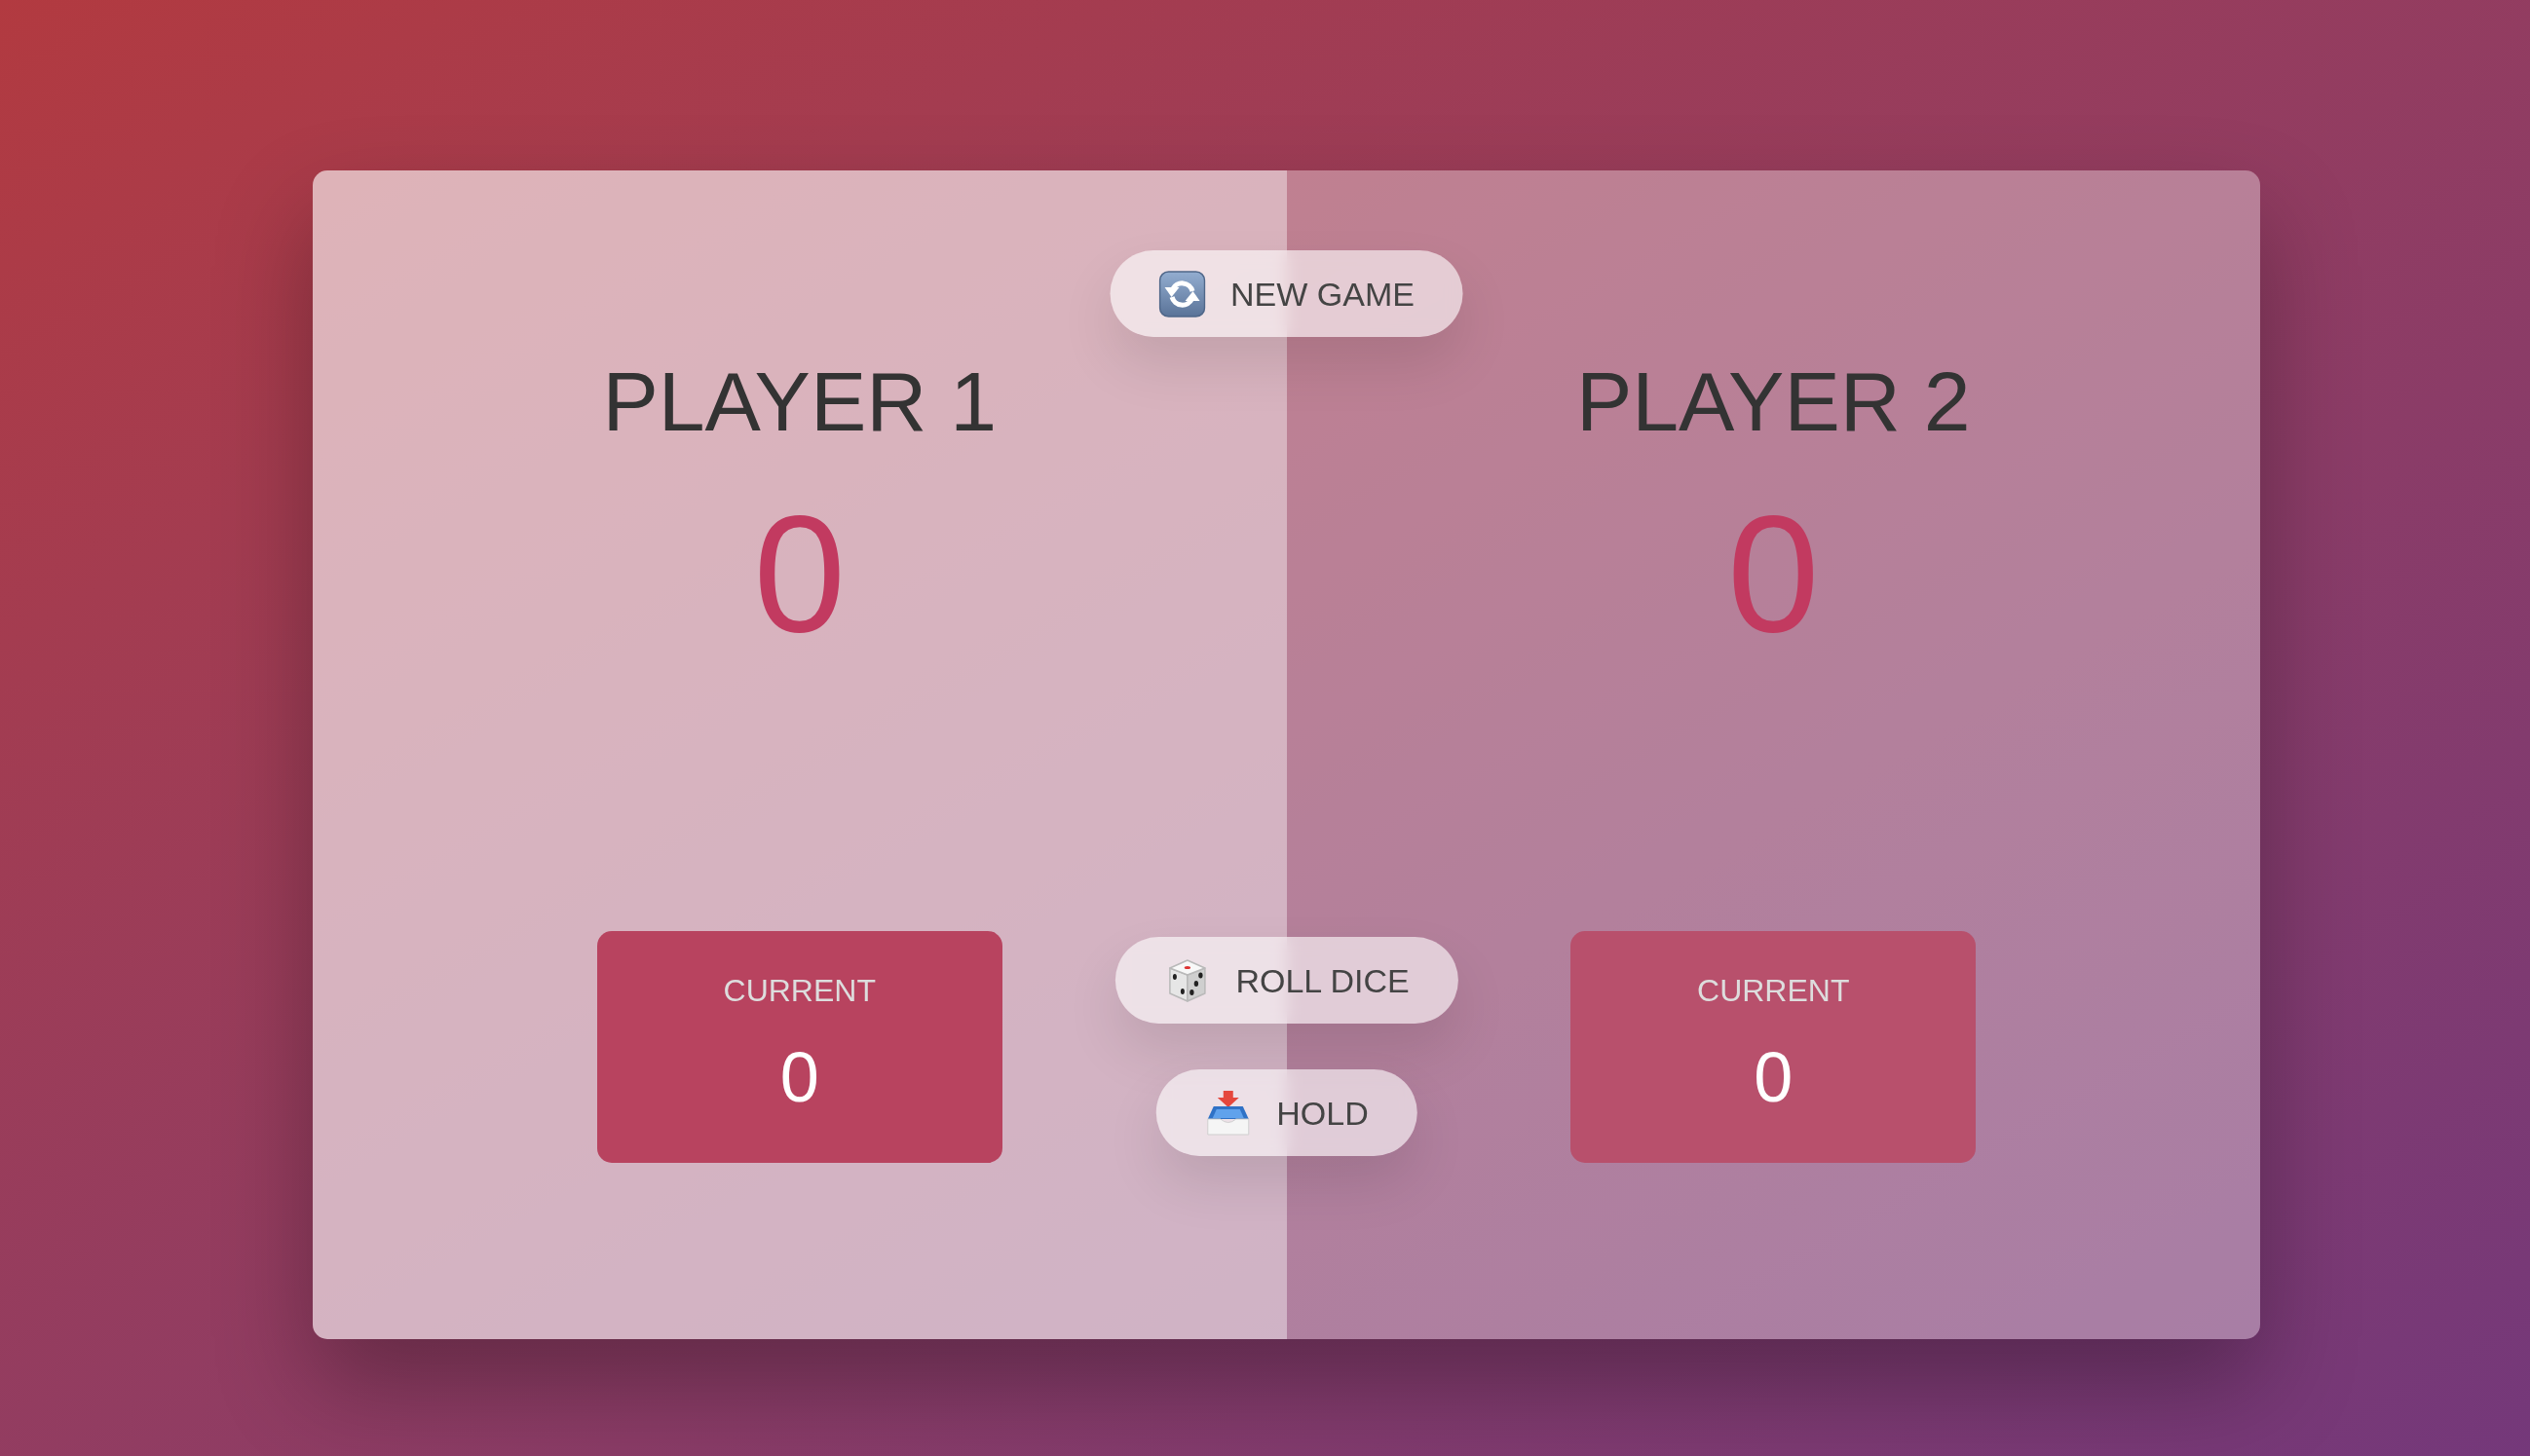 The image size is (2530, 1456). I want to click on player-name: PLAYER 2, so click(1773, 401).